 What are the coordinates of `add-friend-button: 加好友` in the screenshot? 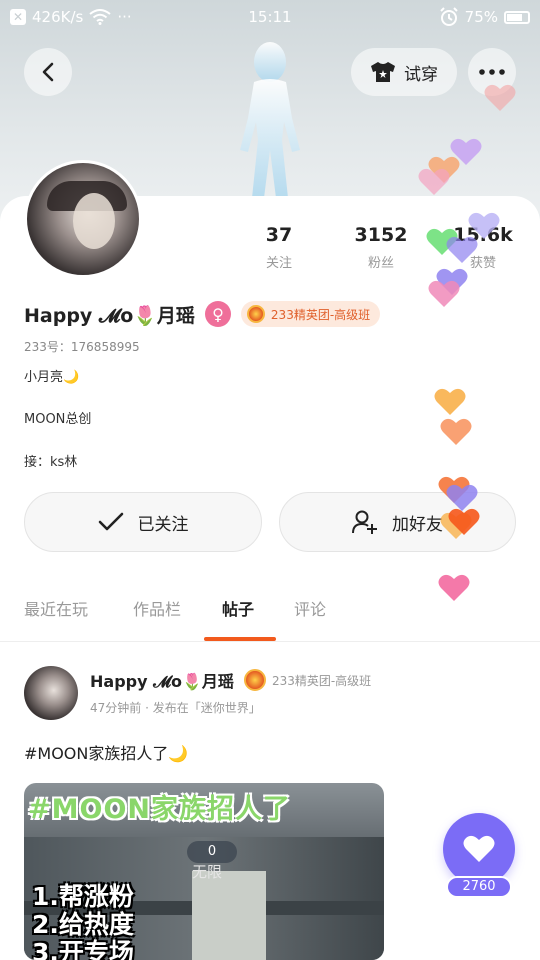 It's located at (397, 522).